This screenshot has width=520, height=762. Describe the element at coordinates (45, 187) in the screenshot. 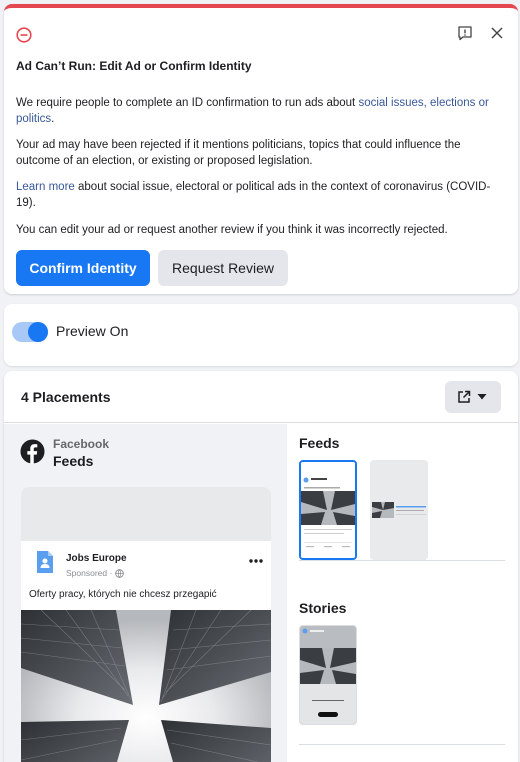

I see `learn-more-link: Learn more` at that location.